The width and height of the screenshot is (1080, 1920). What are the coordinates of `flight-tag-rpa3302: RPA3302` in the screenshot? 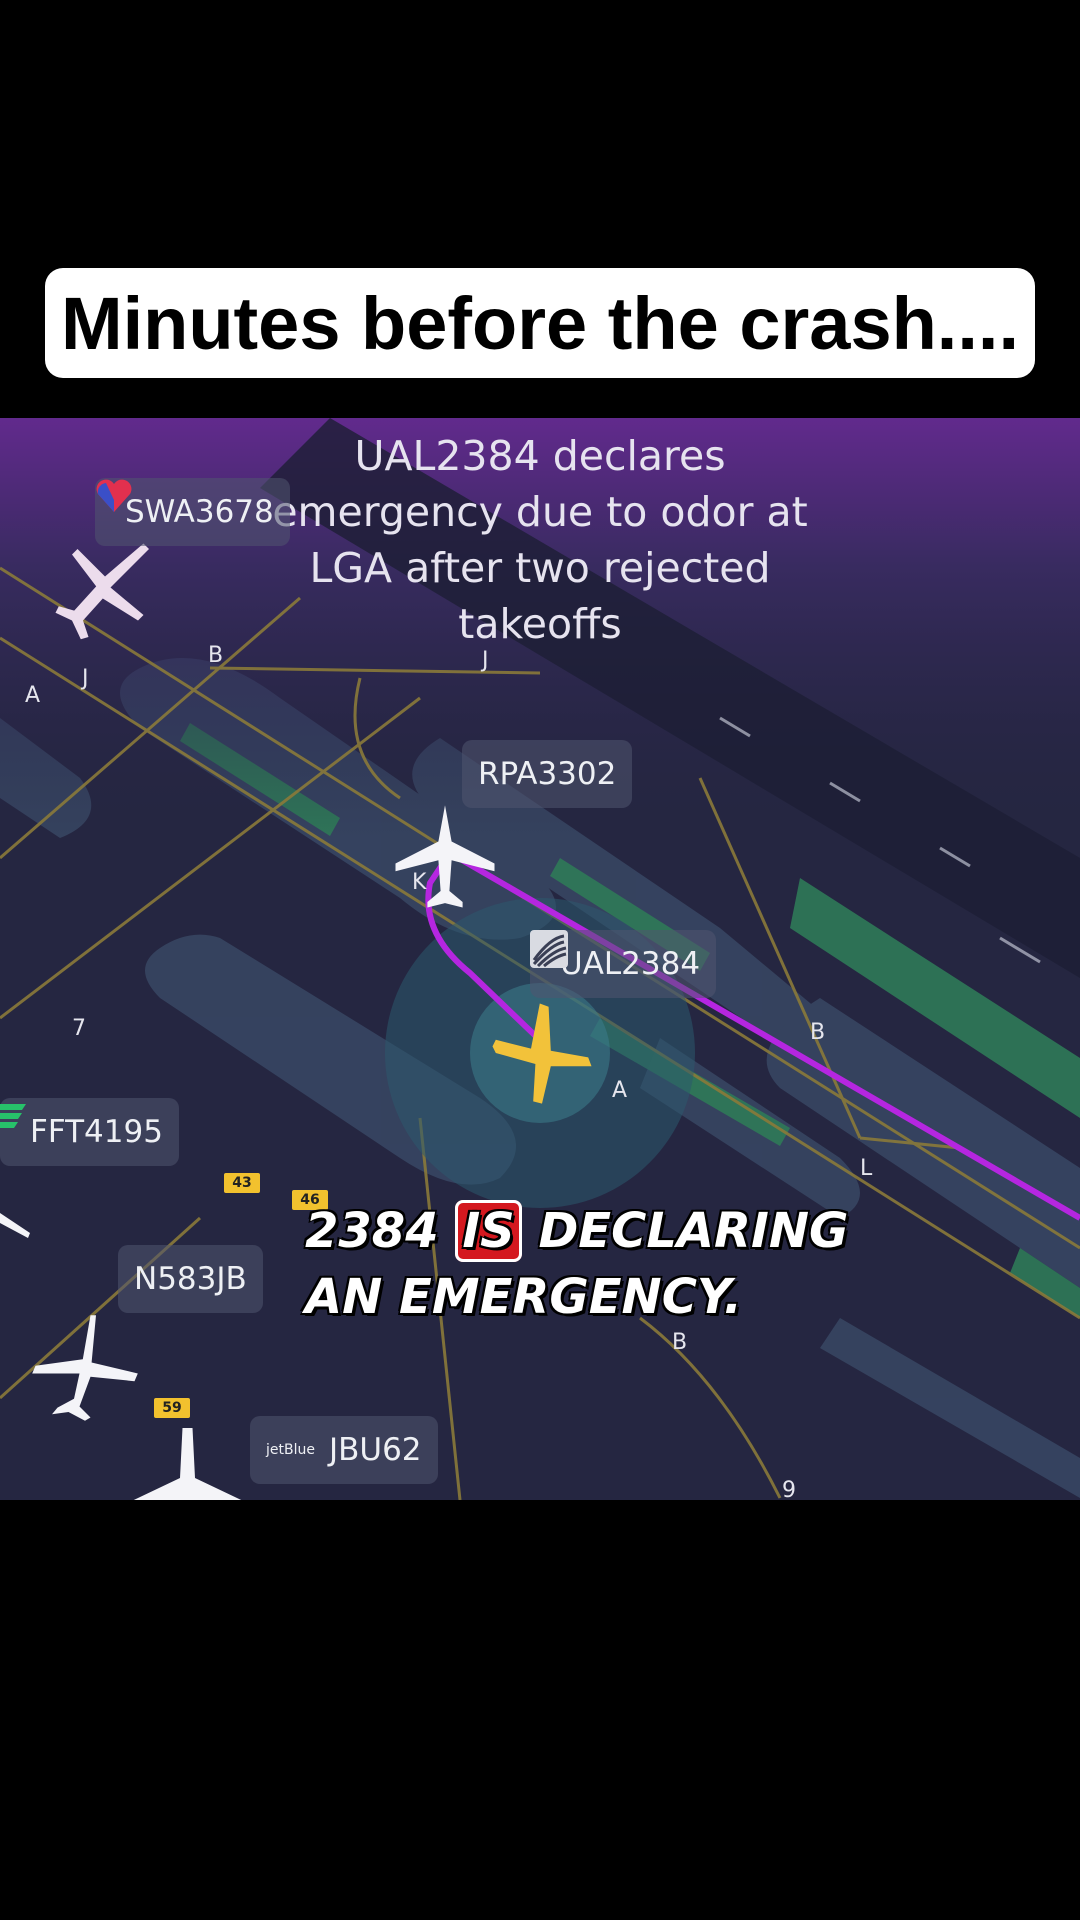 It's located at (547, 774).